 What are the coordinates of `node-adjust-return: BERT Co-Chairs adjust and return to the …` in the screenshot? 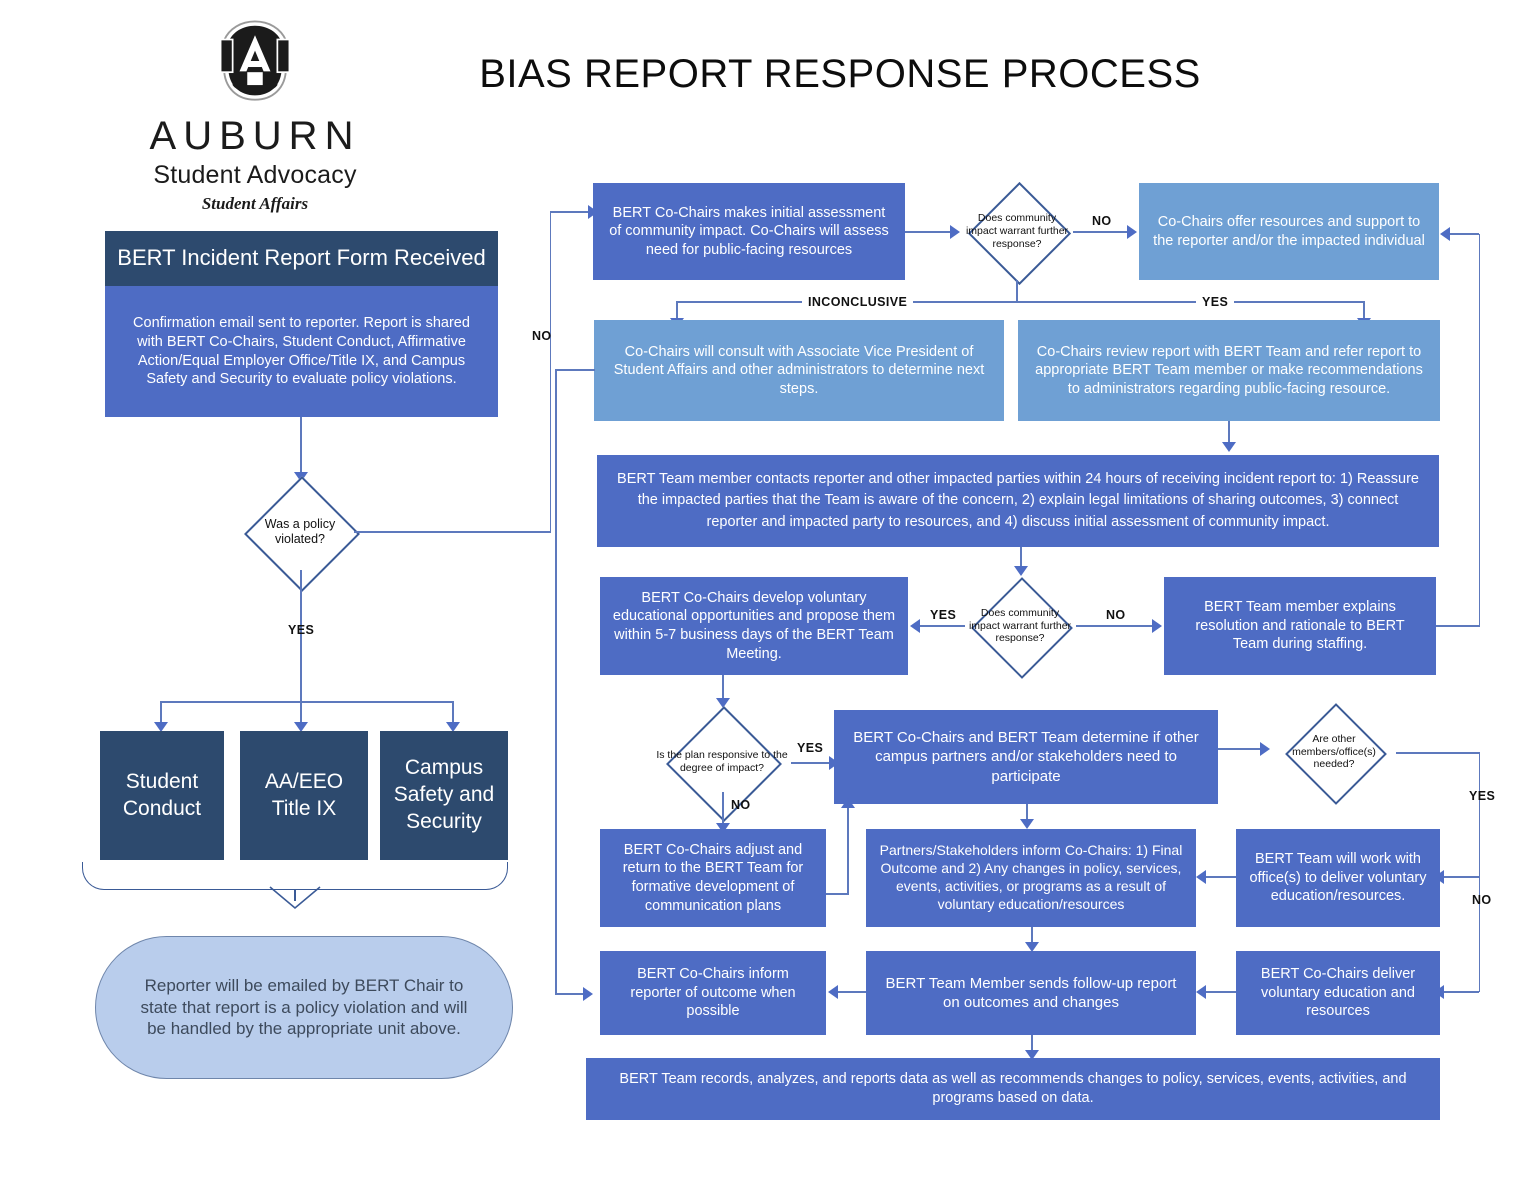 It's located at (713, 878).